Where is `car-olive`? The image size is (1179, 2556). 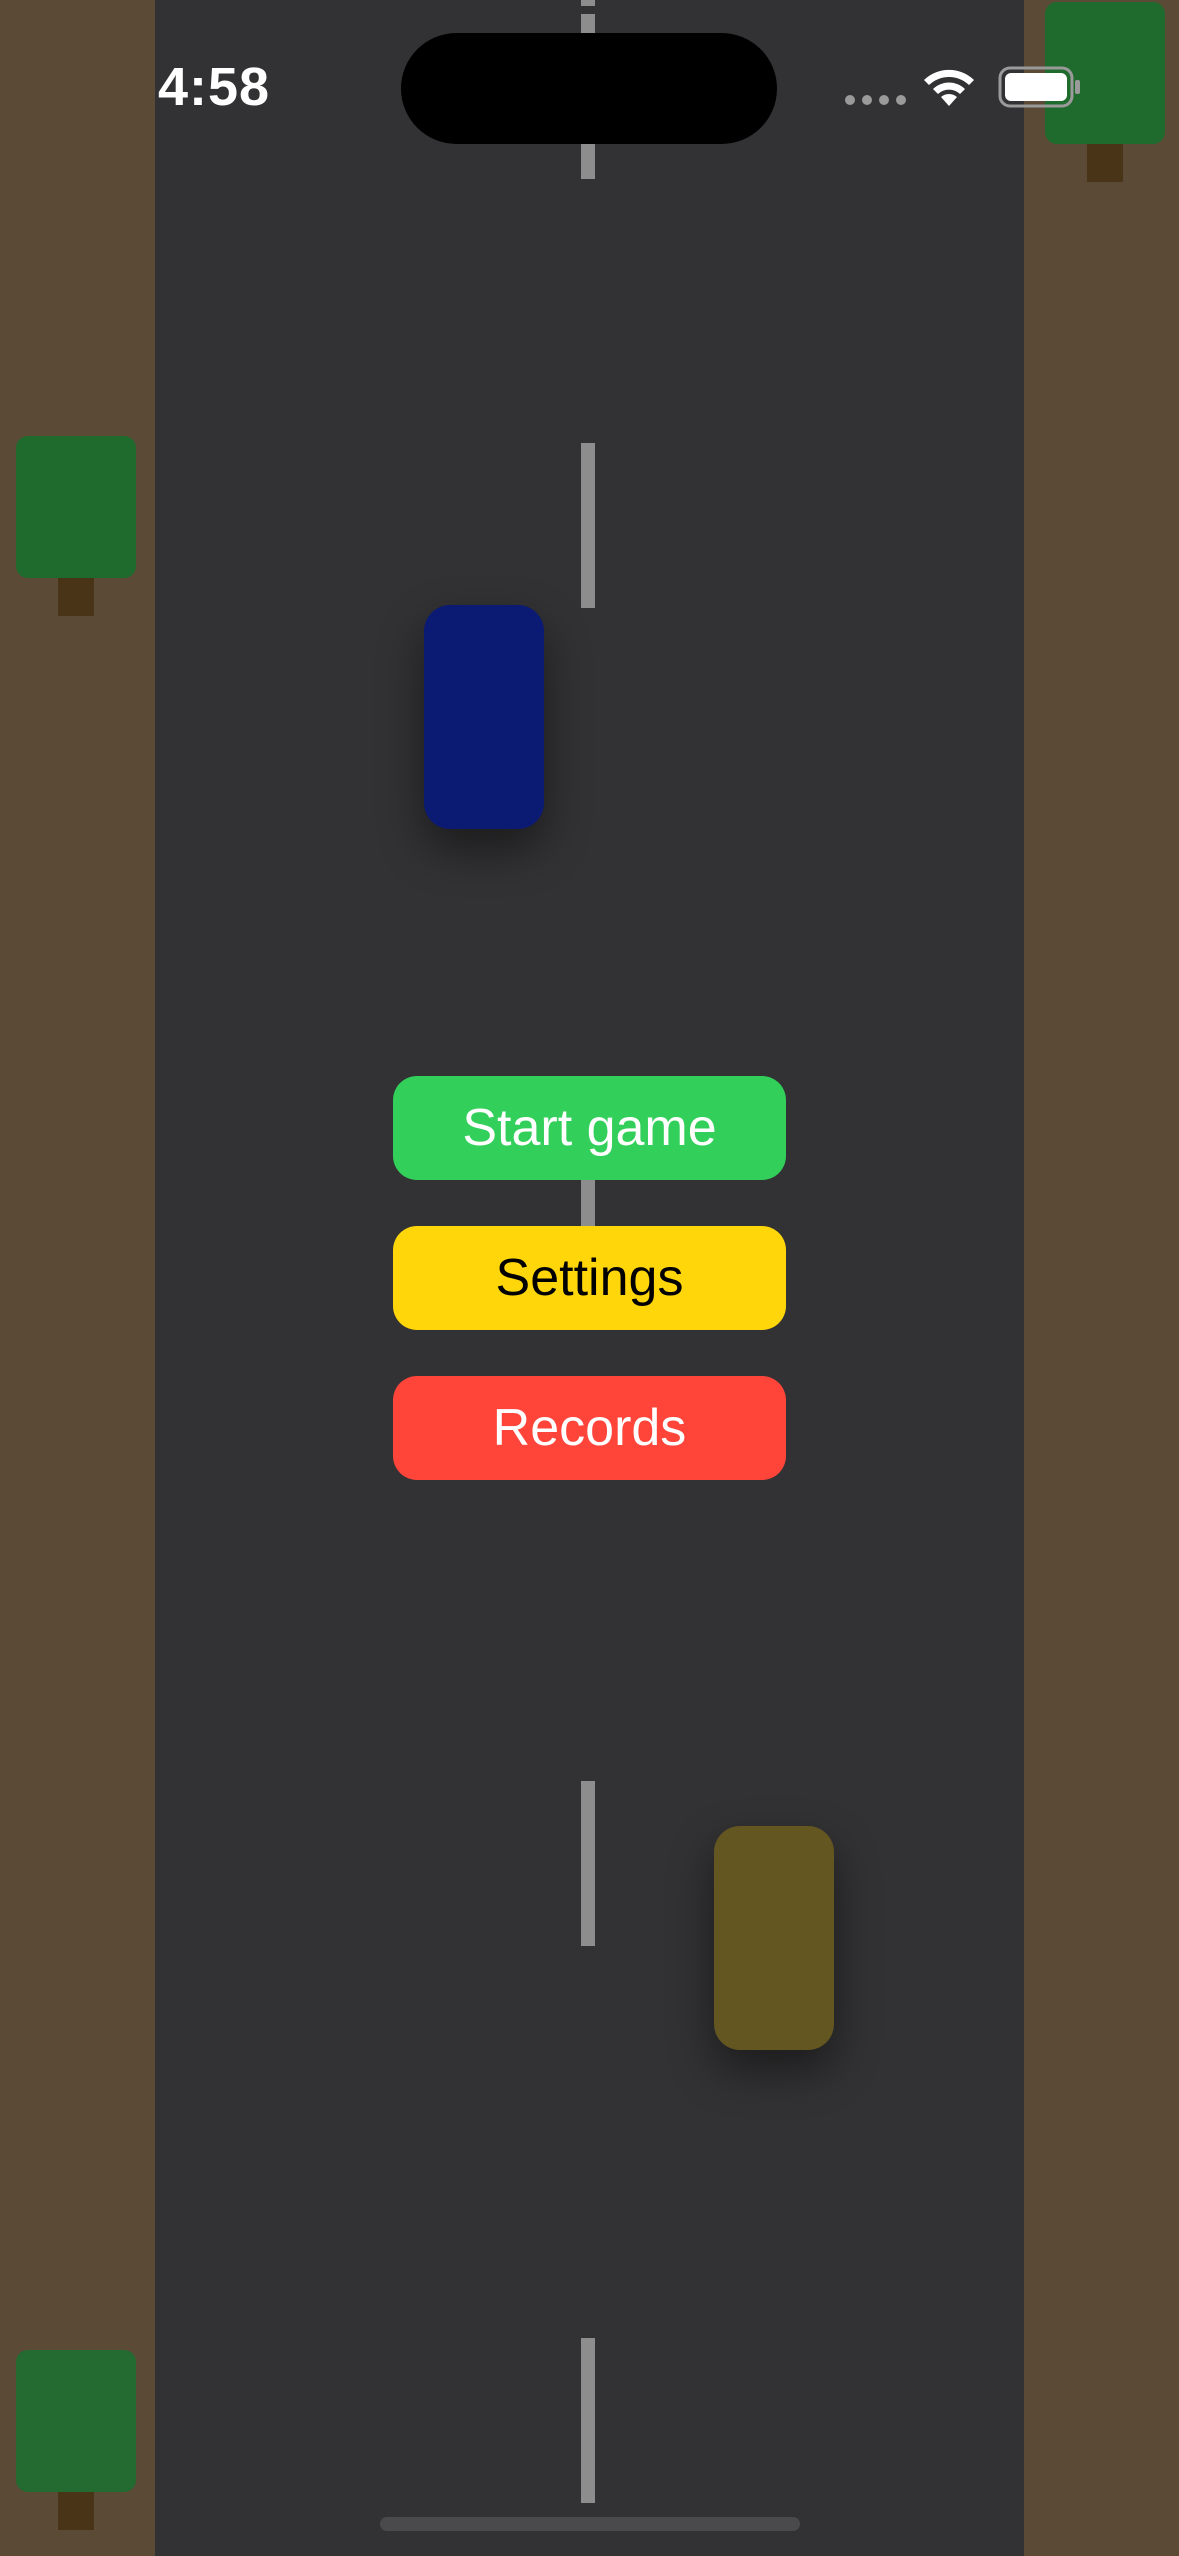 car-olive is located at coordinates (774, 1938).